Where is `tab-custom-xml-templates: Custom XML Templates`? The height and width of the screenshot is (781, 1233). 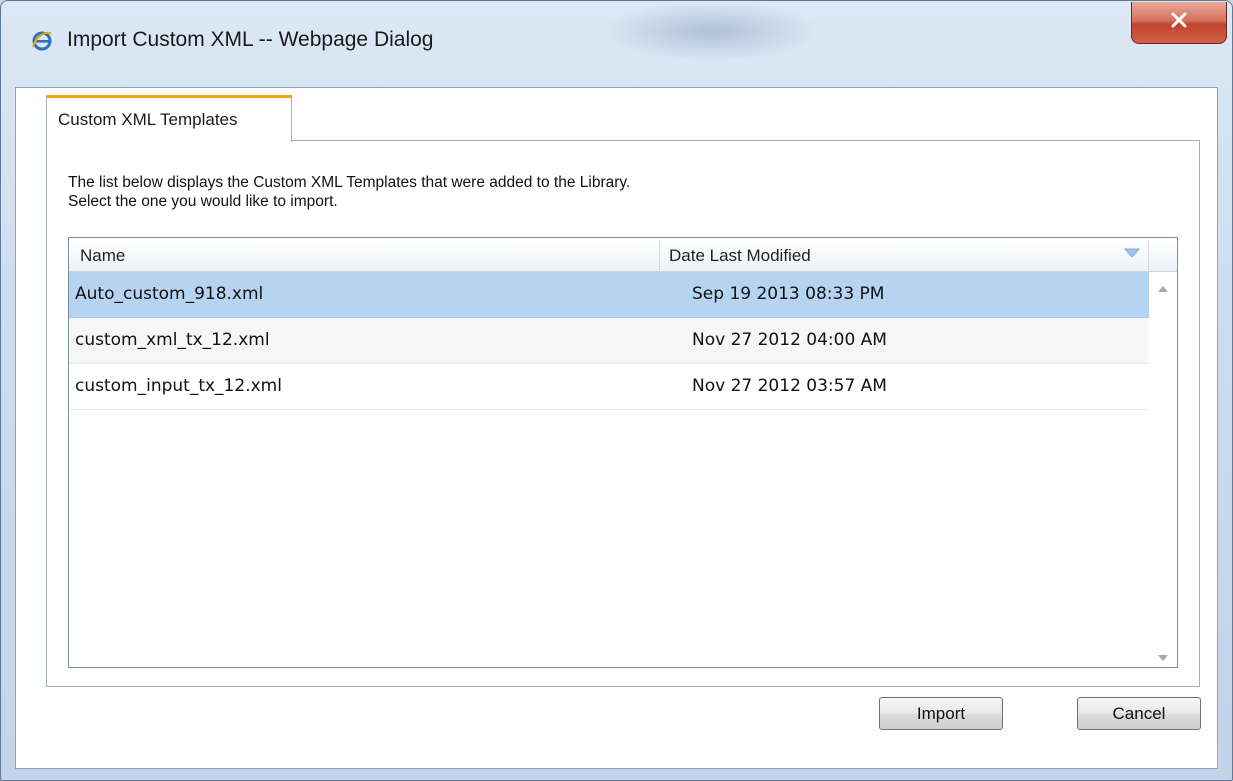
tab-custom-xml-templates: Custom XML Templates is located at coordinates (169, 118).